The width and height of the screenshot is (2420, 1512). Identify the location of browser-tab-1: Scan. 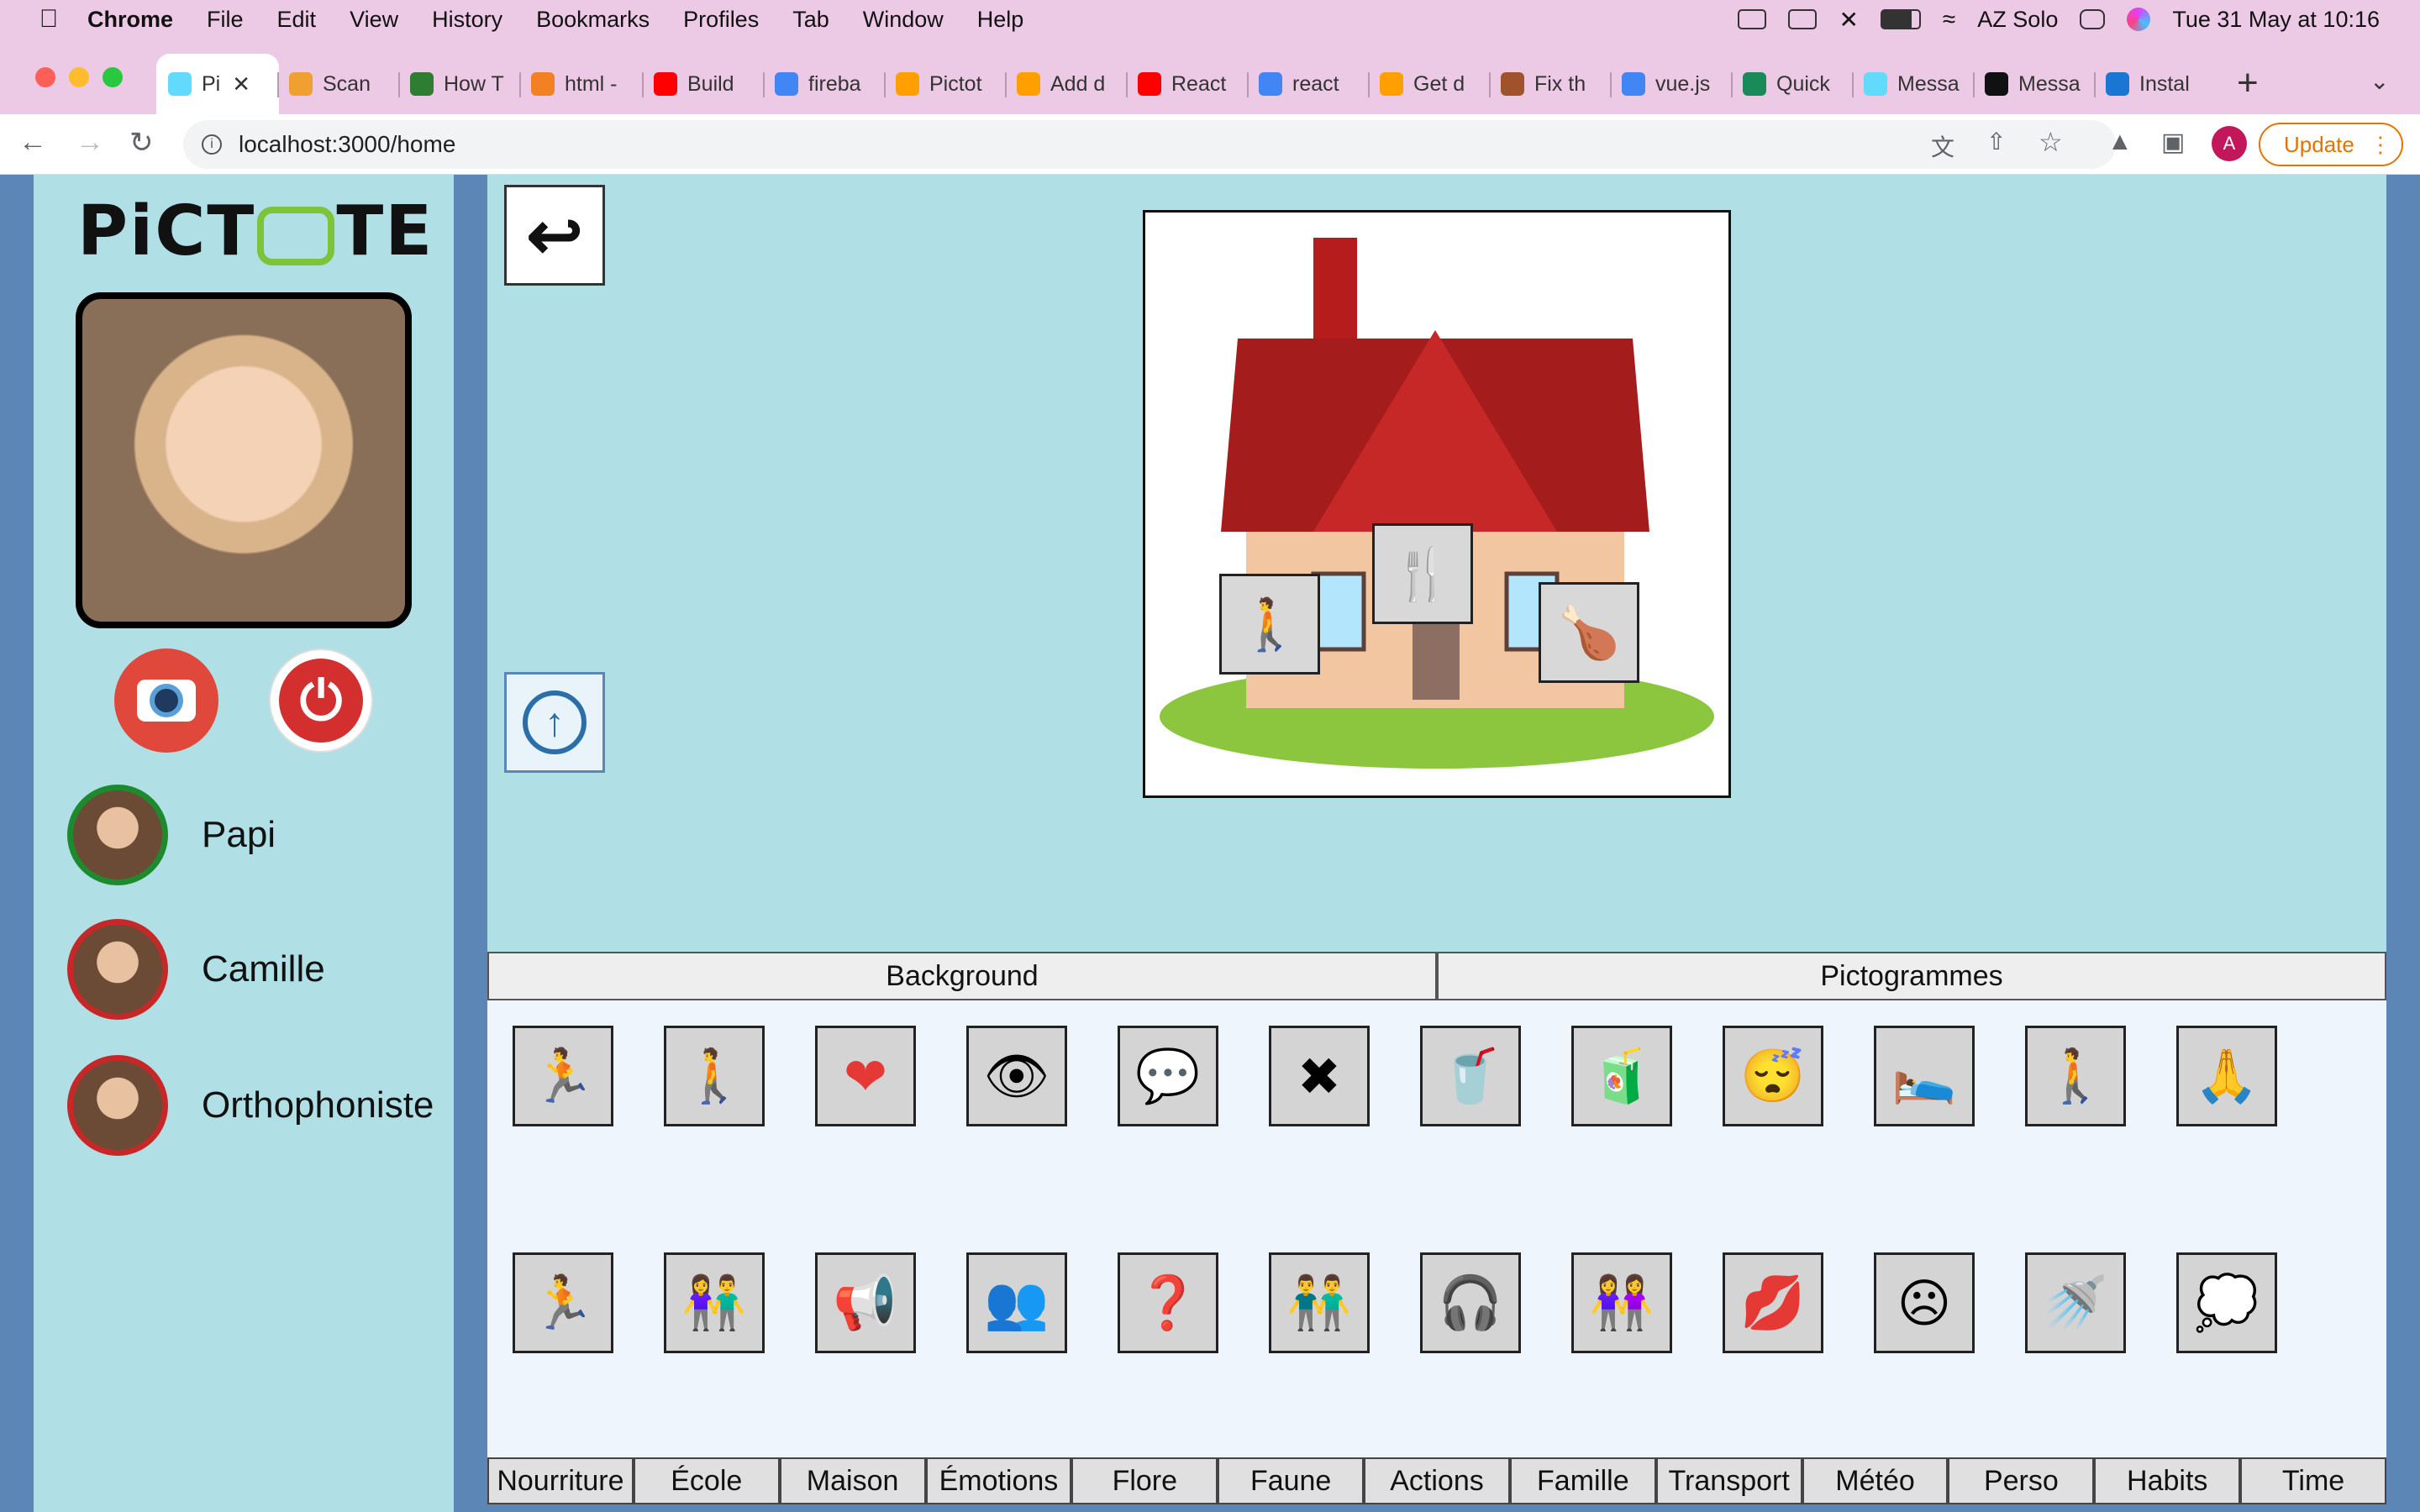
(341, 84).